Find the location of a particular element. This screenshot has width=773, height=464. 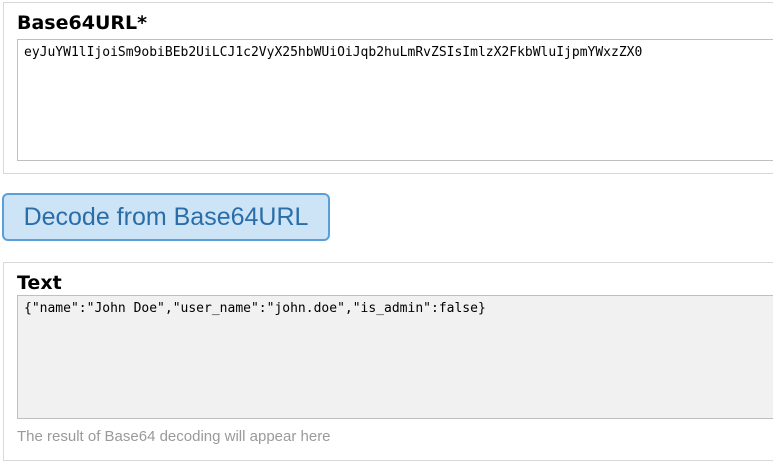

decode-button: Decode from Base64URL is located at coordinates (166, 217).